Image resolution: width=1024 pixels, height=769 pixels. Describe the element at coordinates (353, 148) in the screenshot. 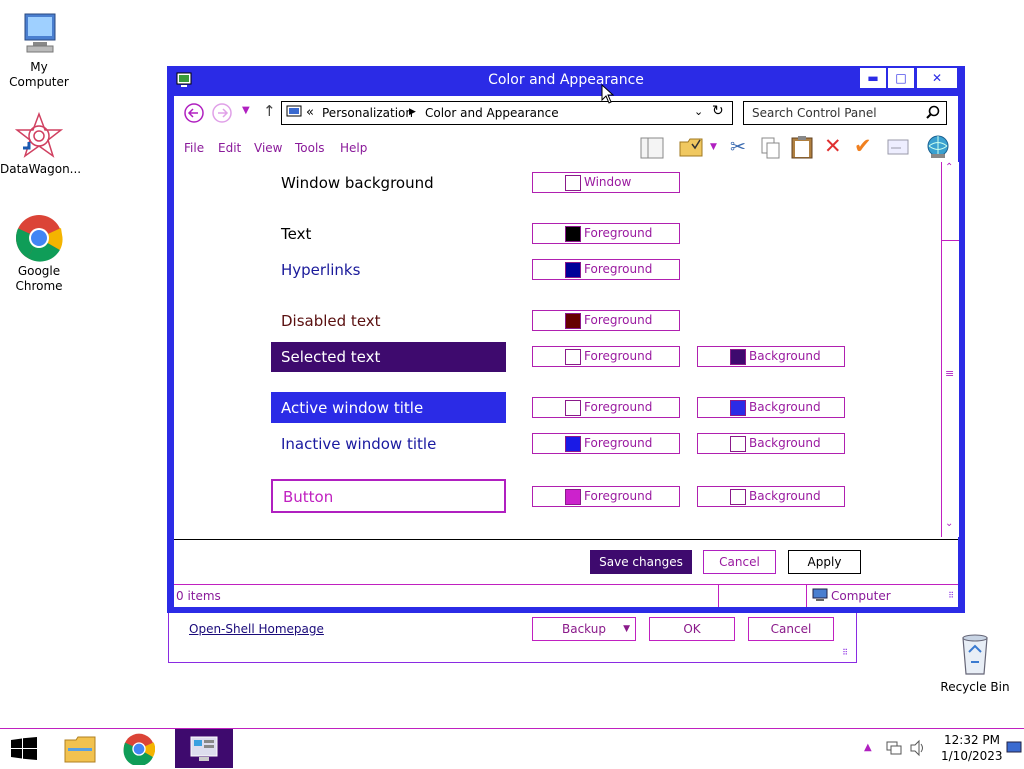

I see `menu-help: Help` at that location.